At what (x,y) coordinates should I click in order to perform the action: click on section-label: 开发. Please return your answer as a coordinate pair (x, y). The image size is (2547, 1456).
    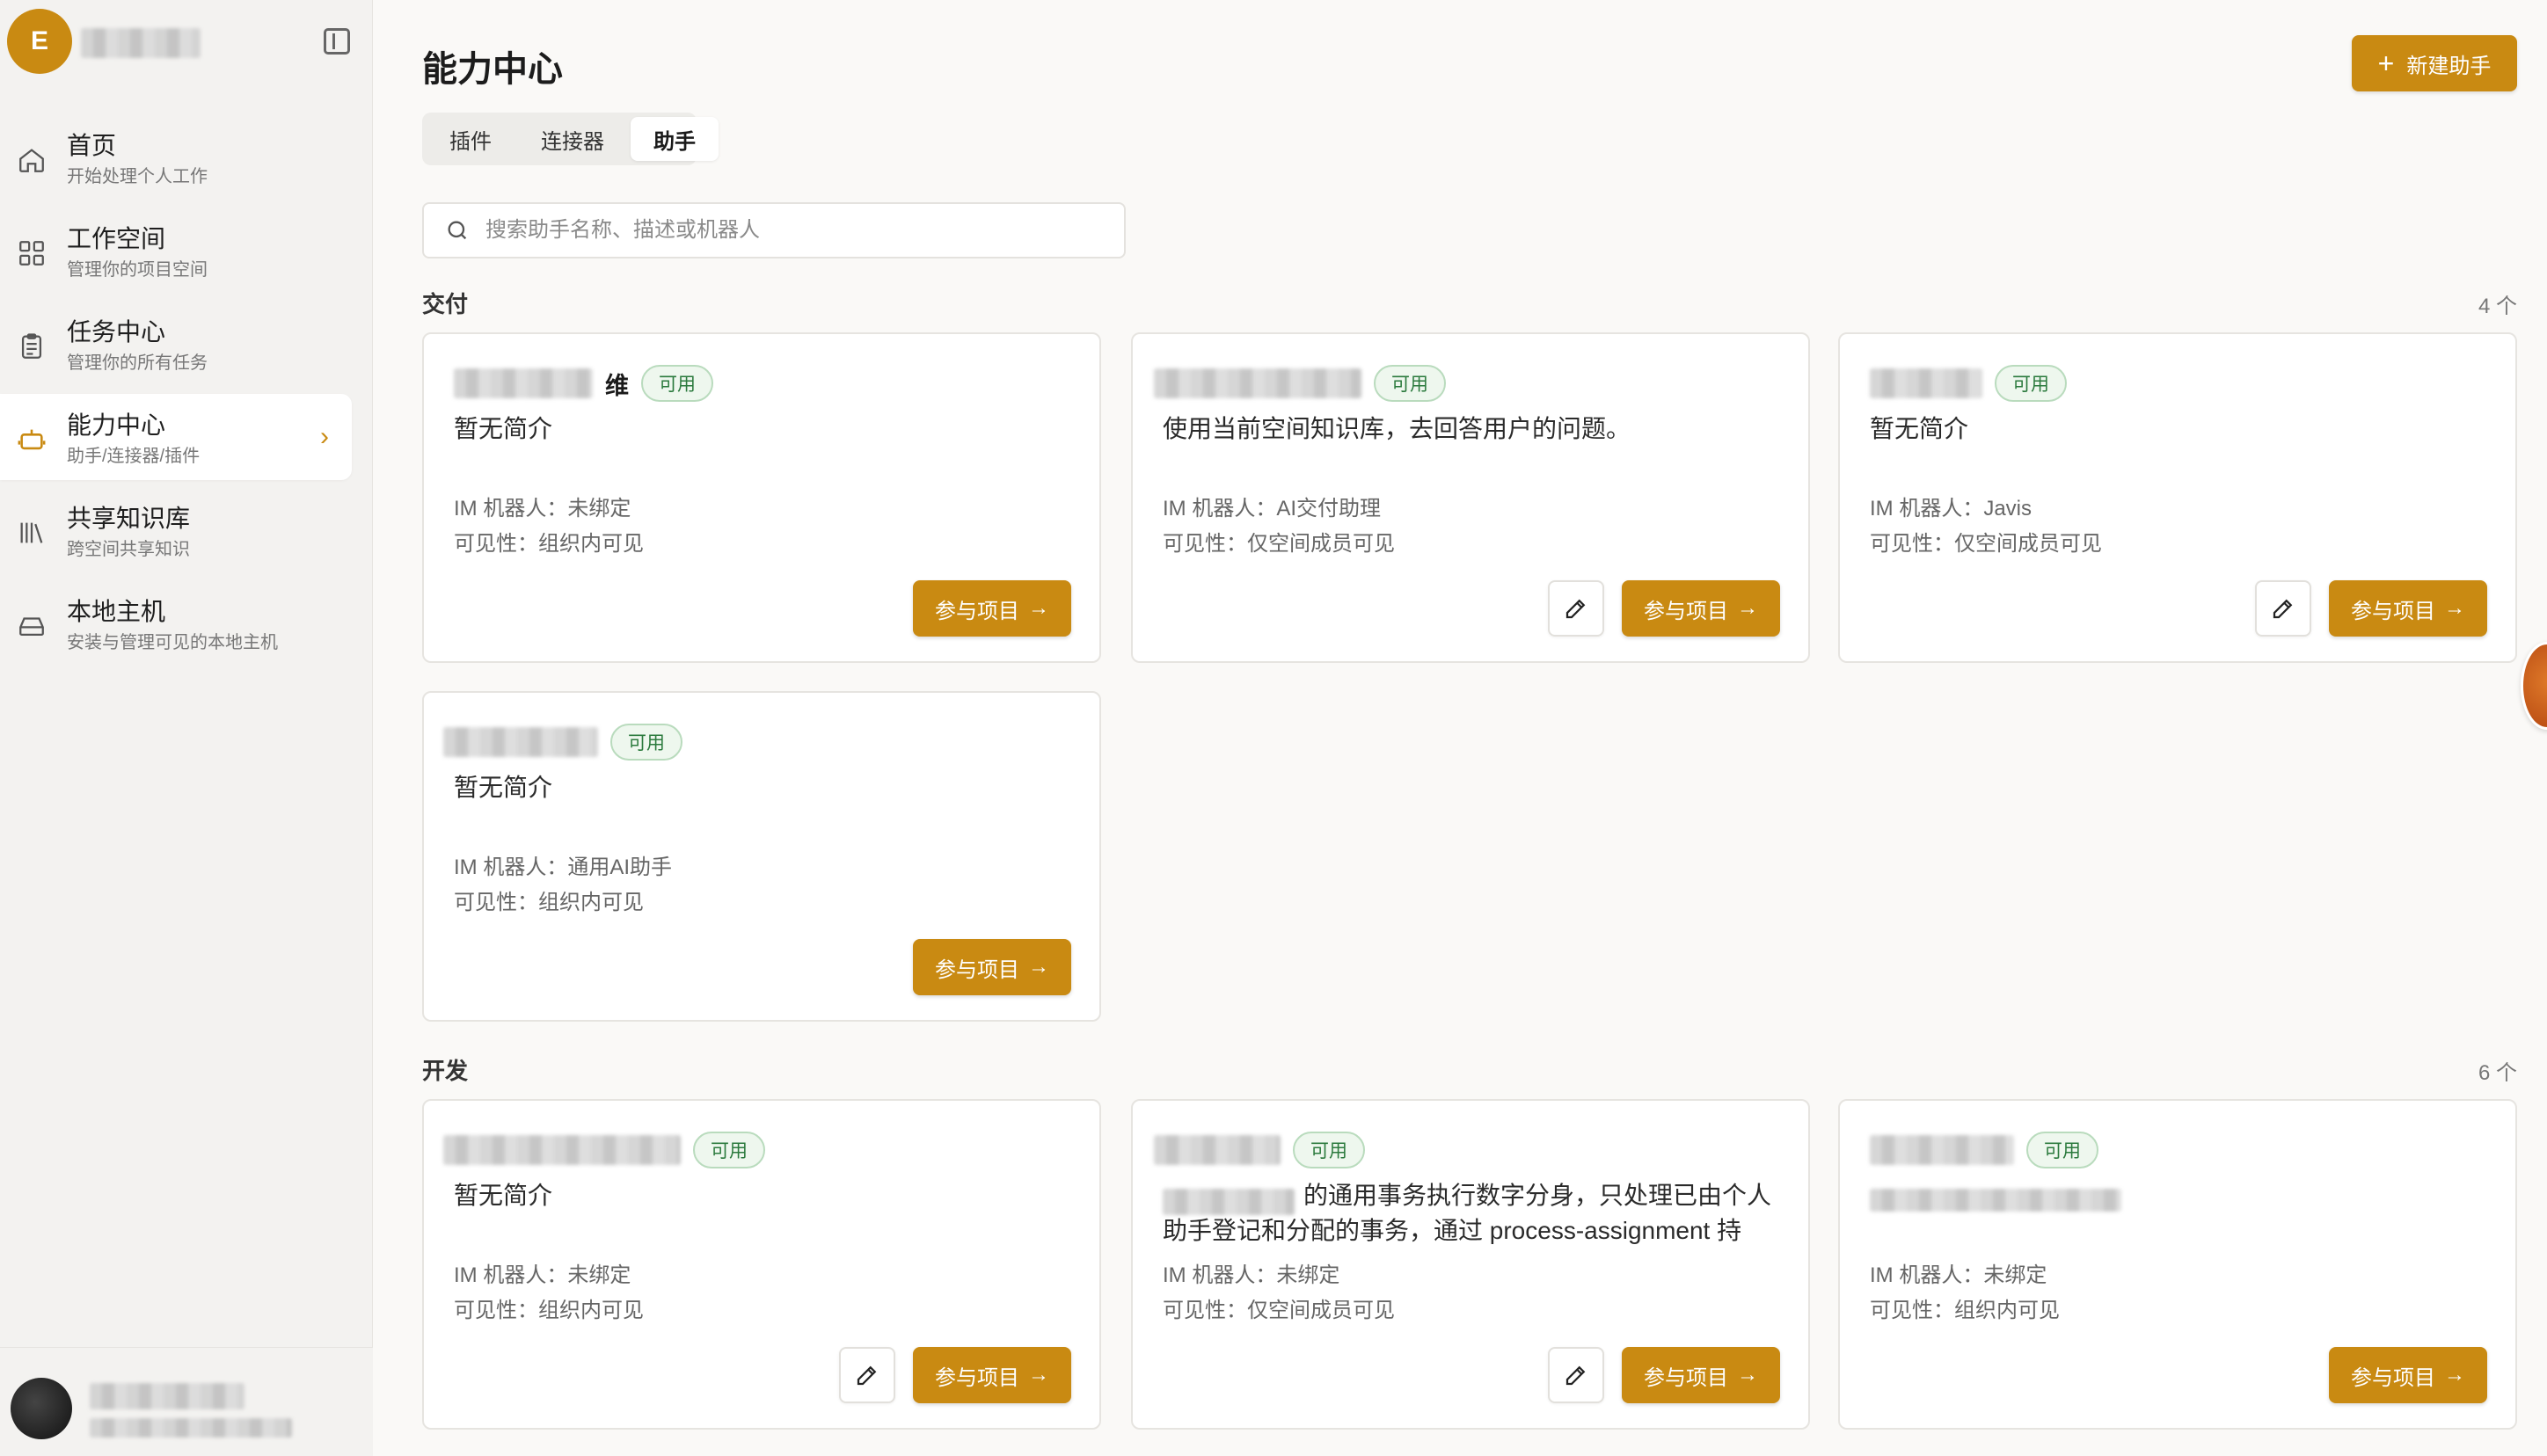
    Looking at the image, I should click on (445, 1071).